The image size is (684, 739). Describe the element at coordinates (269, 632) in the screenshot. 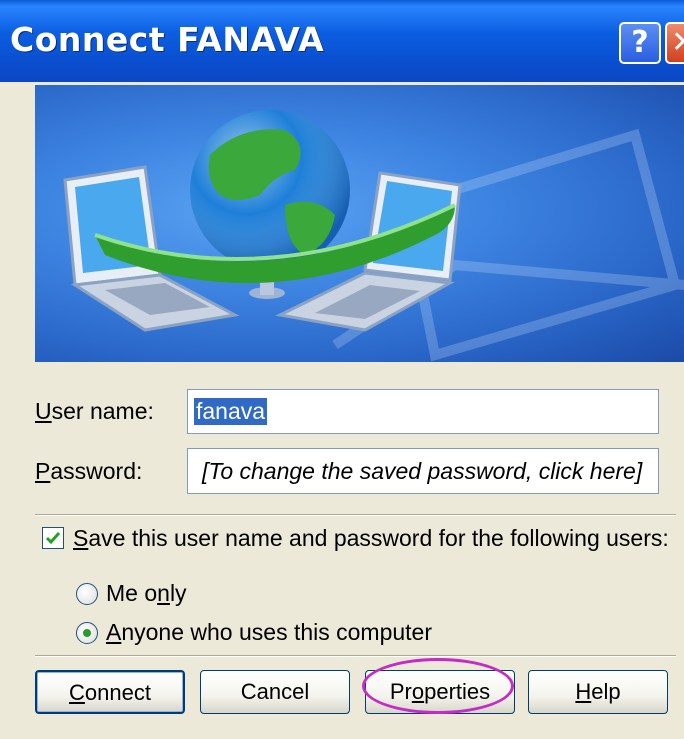

I see `radio-anyone-label: Anyone who uses this computer` at that location.